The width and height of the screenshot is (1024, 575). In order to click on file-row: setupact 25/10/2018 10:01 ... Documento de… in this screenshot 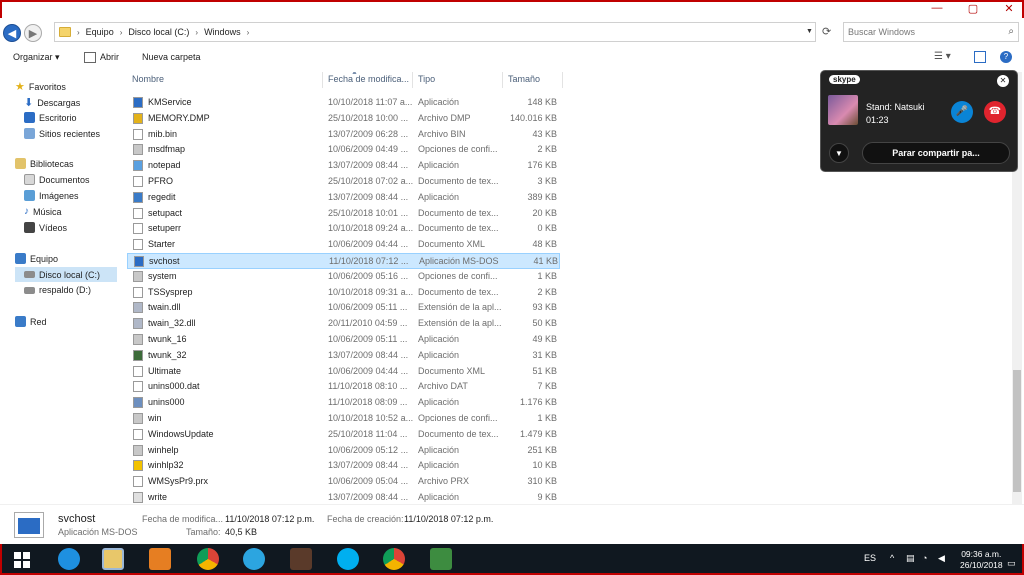, I will do `click(343, 214)`.